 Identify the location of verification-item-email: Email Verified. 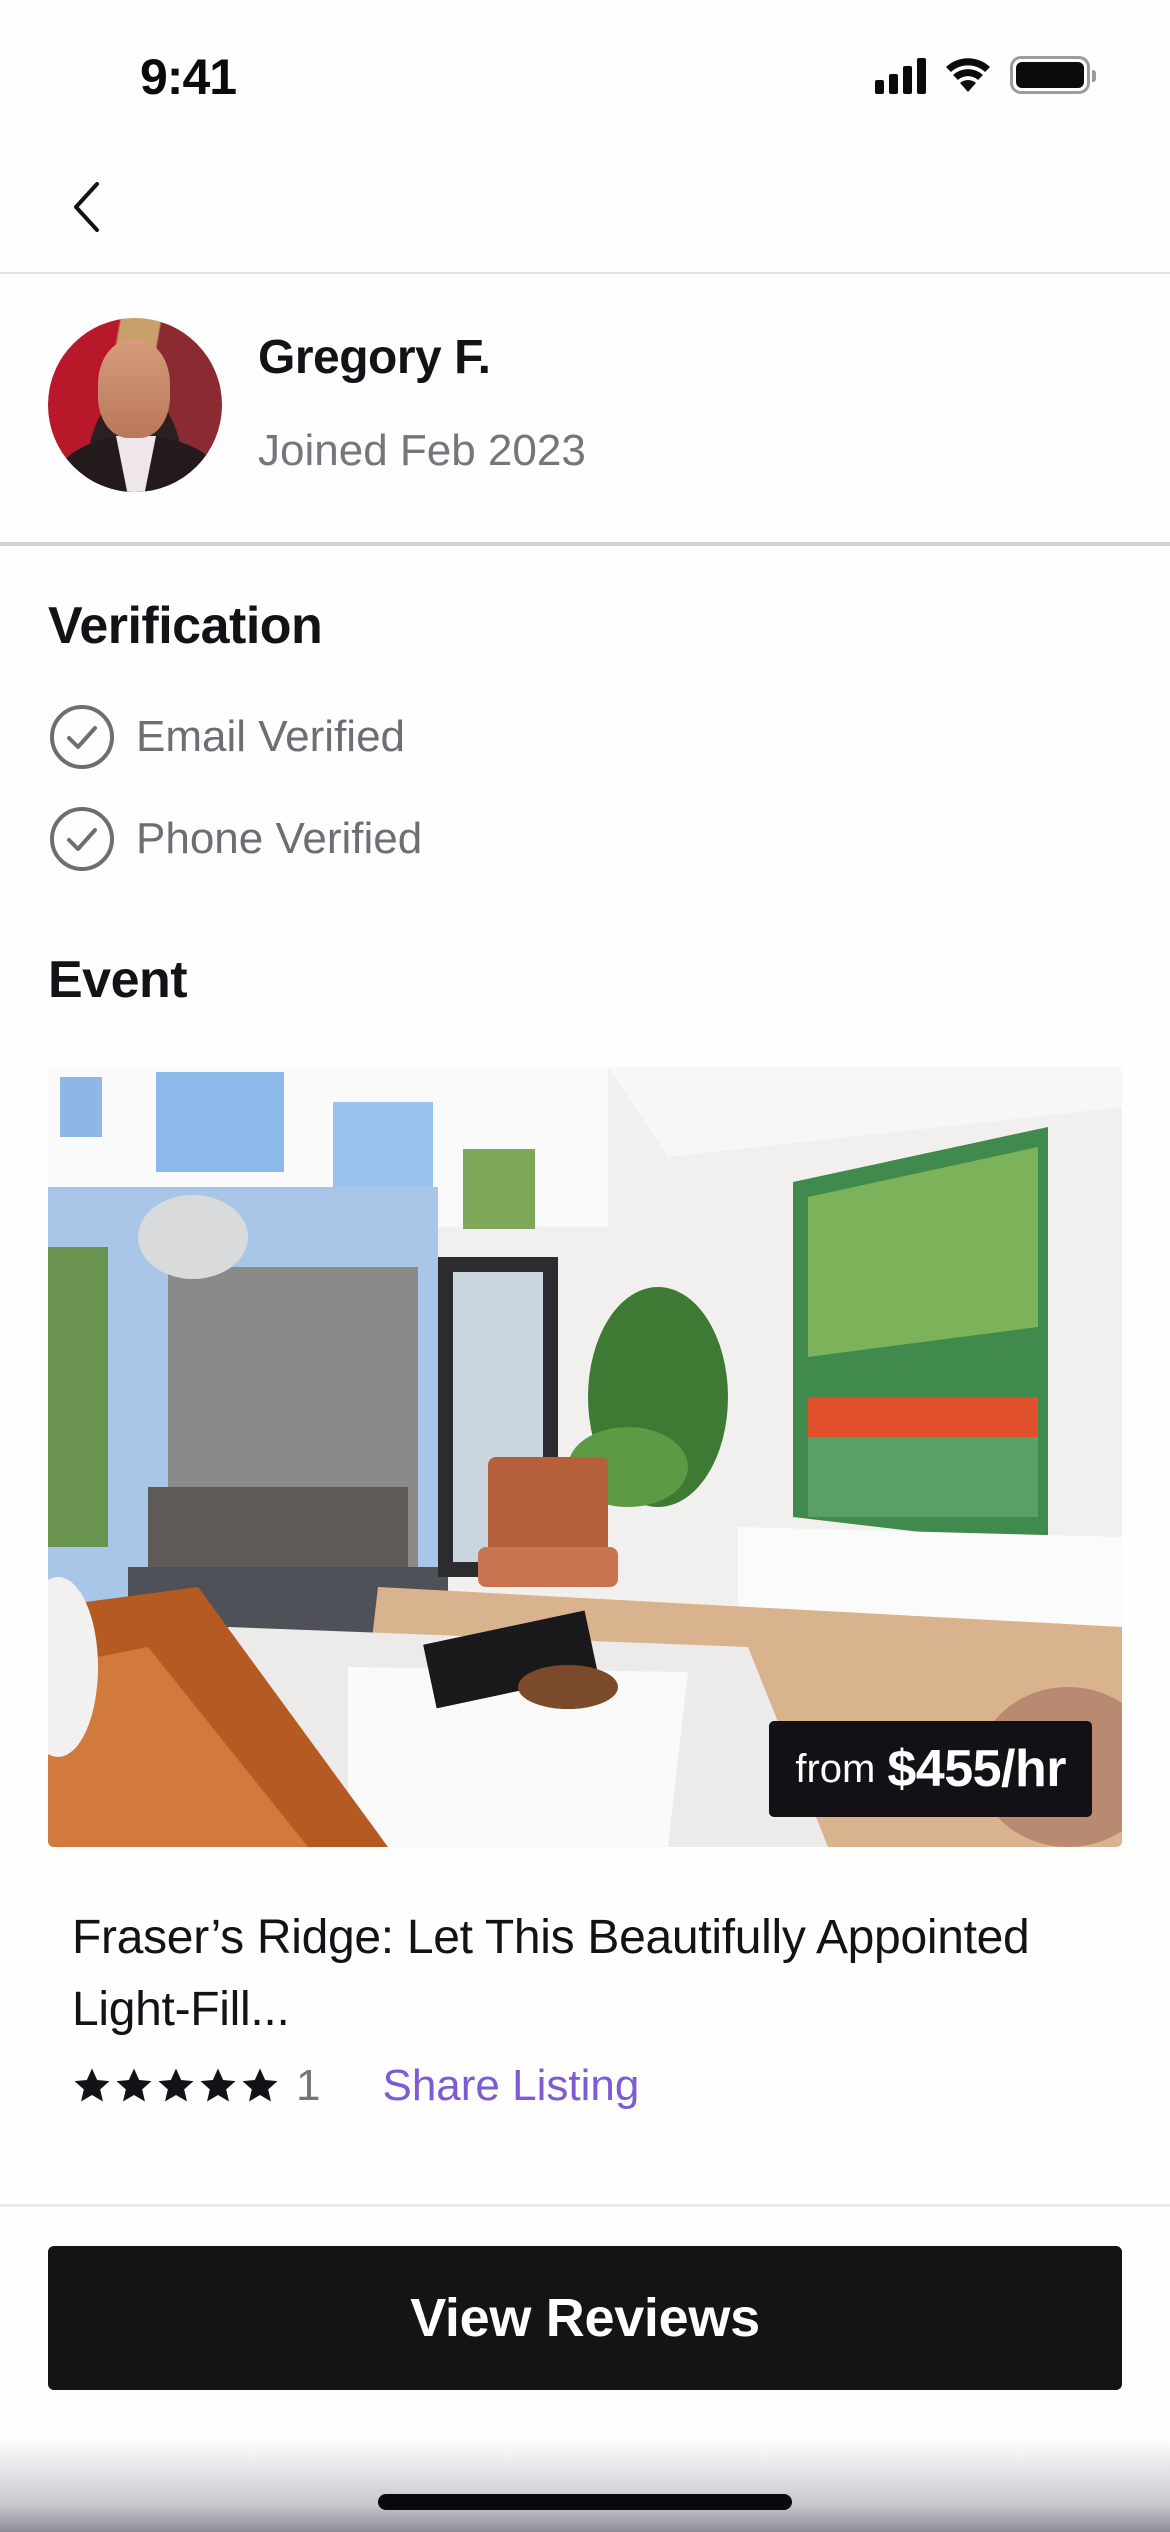
(226, 737).